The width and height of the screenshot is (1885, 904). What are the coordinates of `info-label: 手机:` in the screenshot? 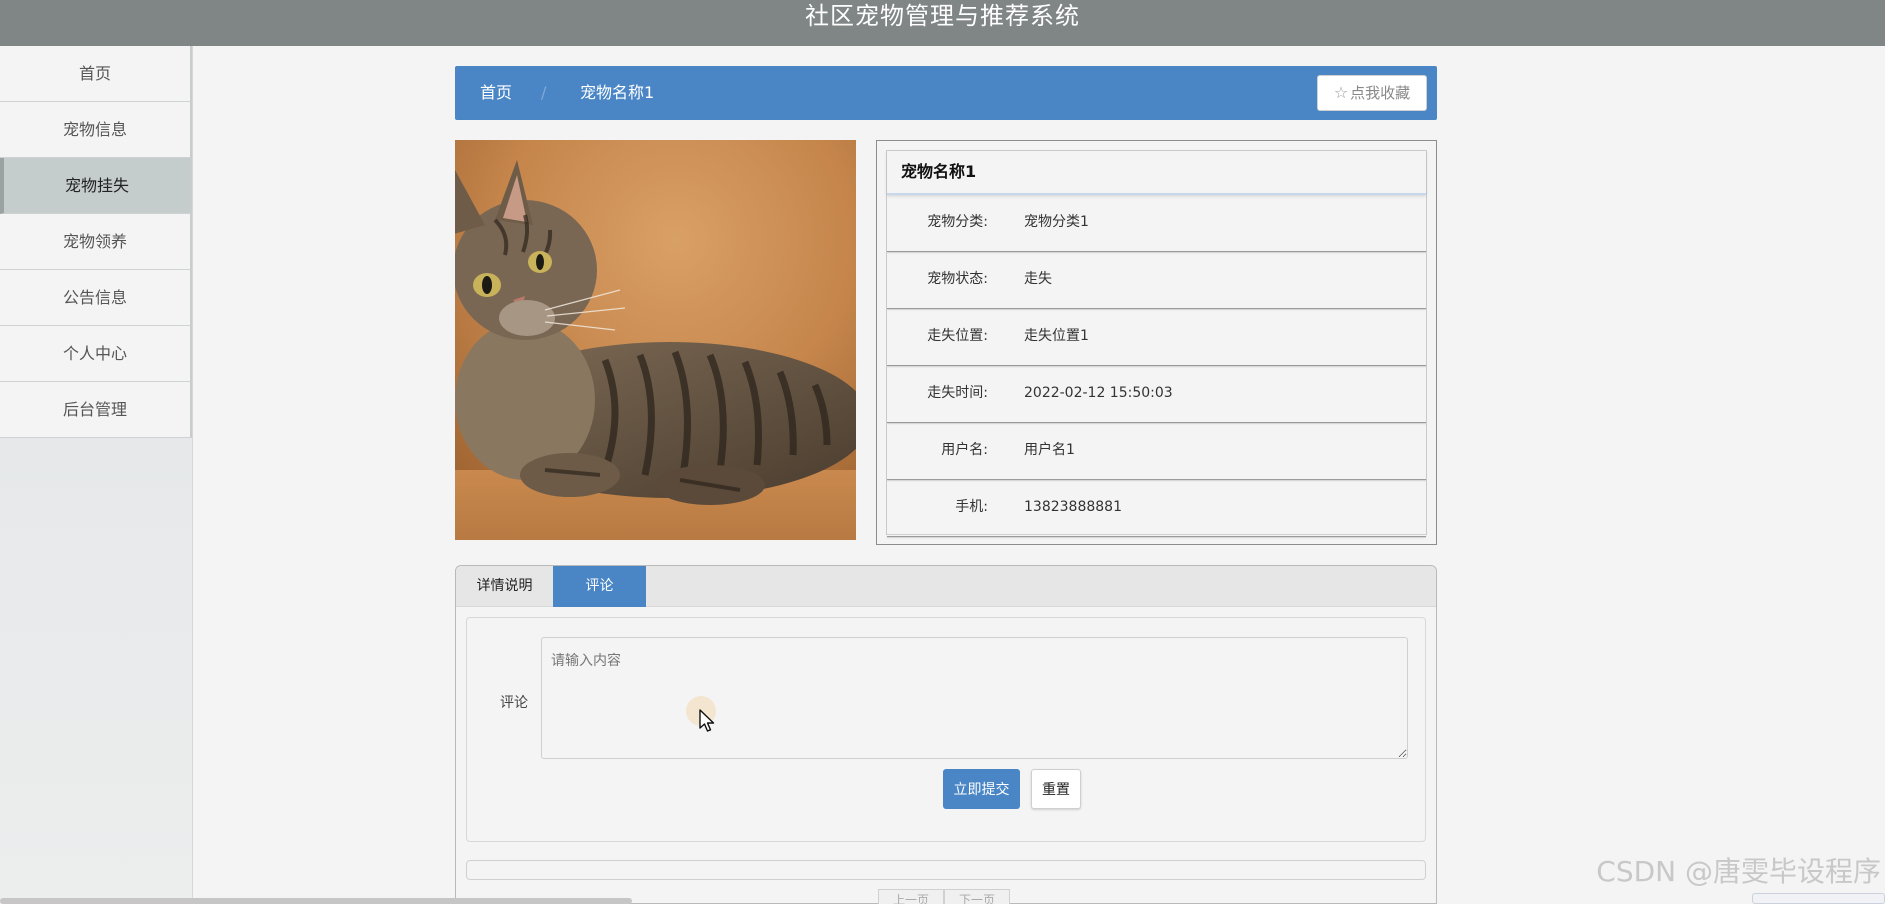 It's located at (971, 507).